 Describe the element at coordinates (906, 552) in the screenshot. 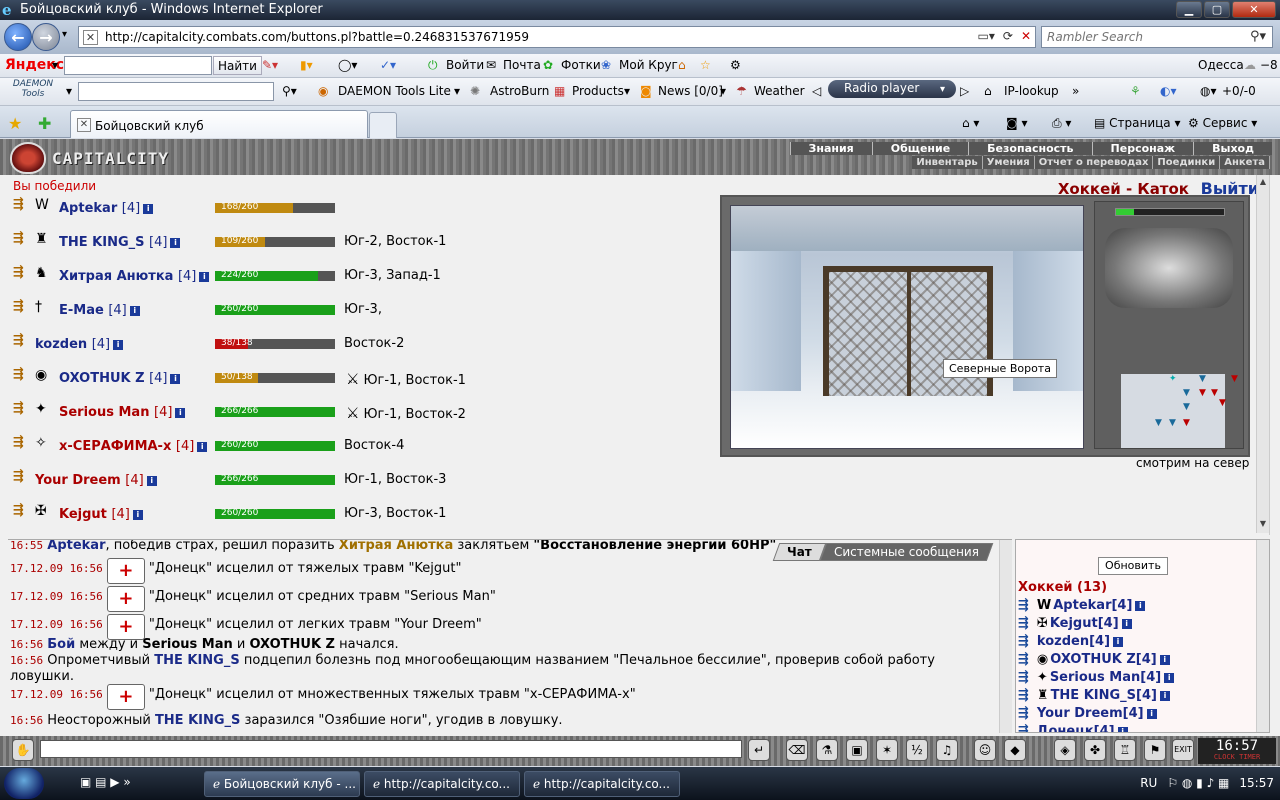

I see `tab-system-messages: Системные сообщения` at that location.